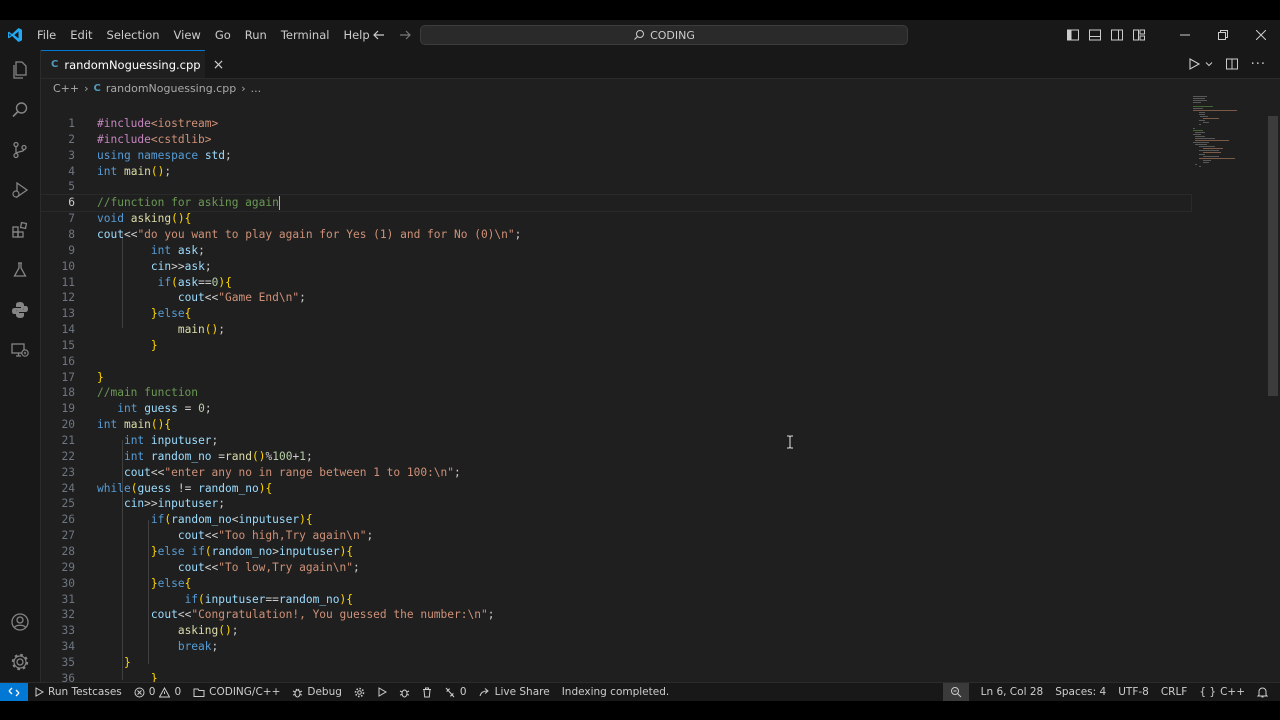 This screenshot has width=1280, height=720. Describe the element at coordinates (1095, 35) in the screenshot. I see `toggle-panel-icon` at that location.